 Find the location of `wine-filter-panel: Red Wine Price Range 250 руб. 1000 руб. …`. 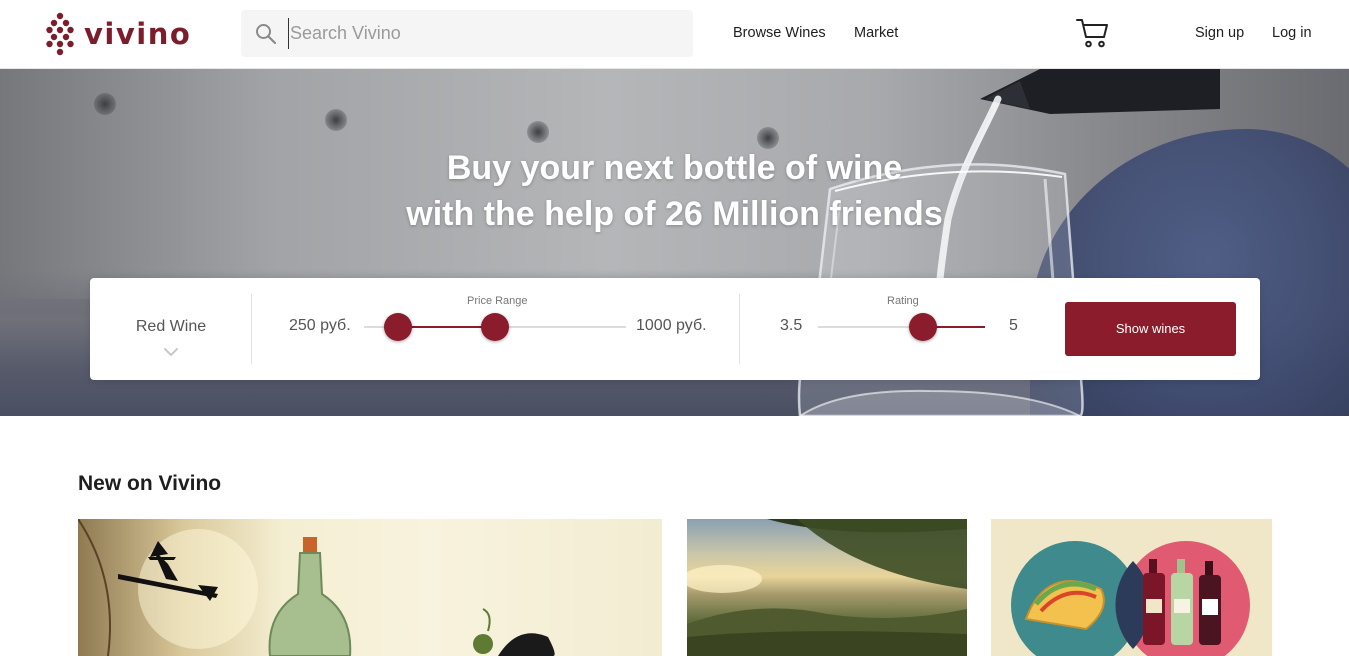

wine-filter-panel: Red Wine Price Range 250 руб. 1000 руб. … is located at coordinates (675, 329).